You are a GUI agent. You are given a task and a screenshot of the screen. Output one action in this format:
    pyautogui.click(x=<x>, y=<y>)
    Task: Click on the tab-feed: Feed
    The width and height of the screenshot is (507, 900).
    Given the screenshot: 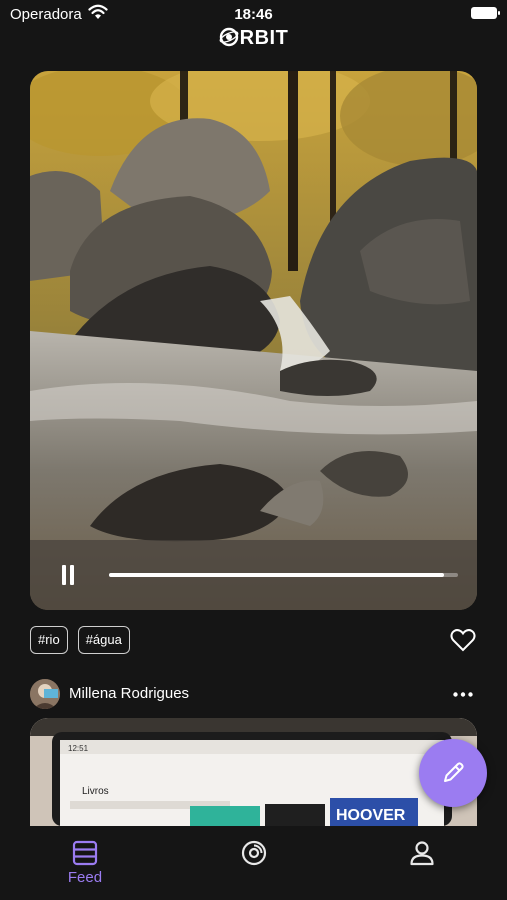 What is the action you would take?
    pyautogui.click(x=85, y=863)
    